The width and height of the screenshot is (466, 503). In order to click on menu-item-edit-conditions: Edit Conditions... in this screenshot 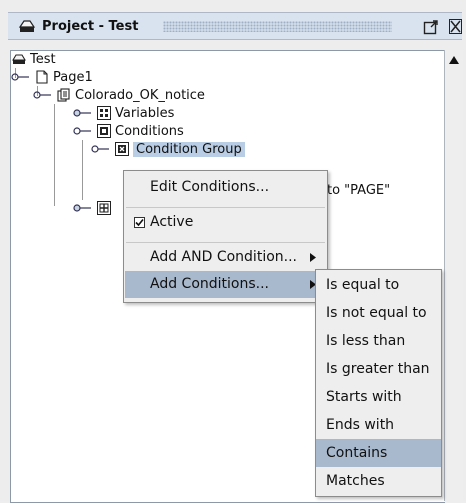, I will do `click(225, 187)`.